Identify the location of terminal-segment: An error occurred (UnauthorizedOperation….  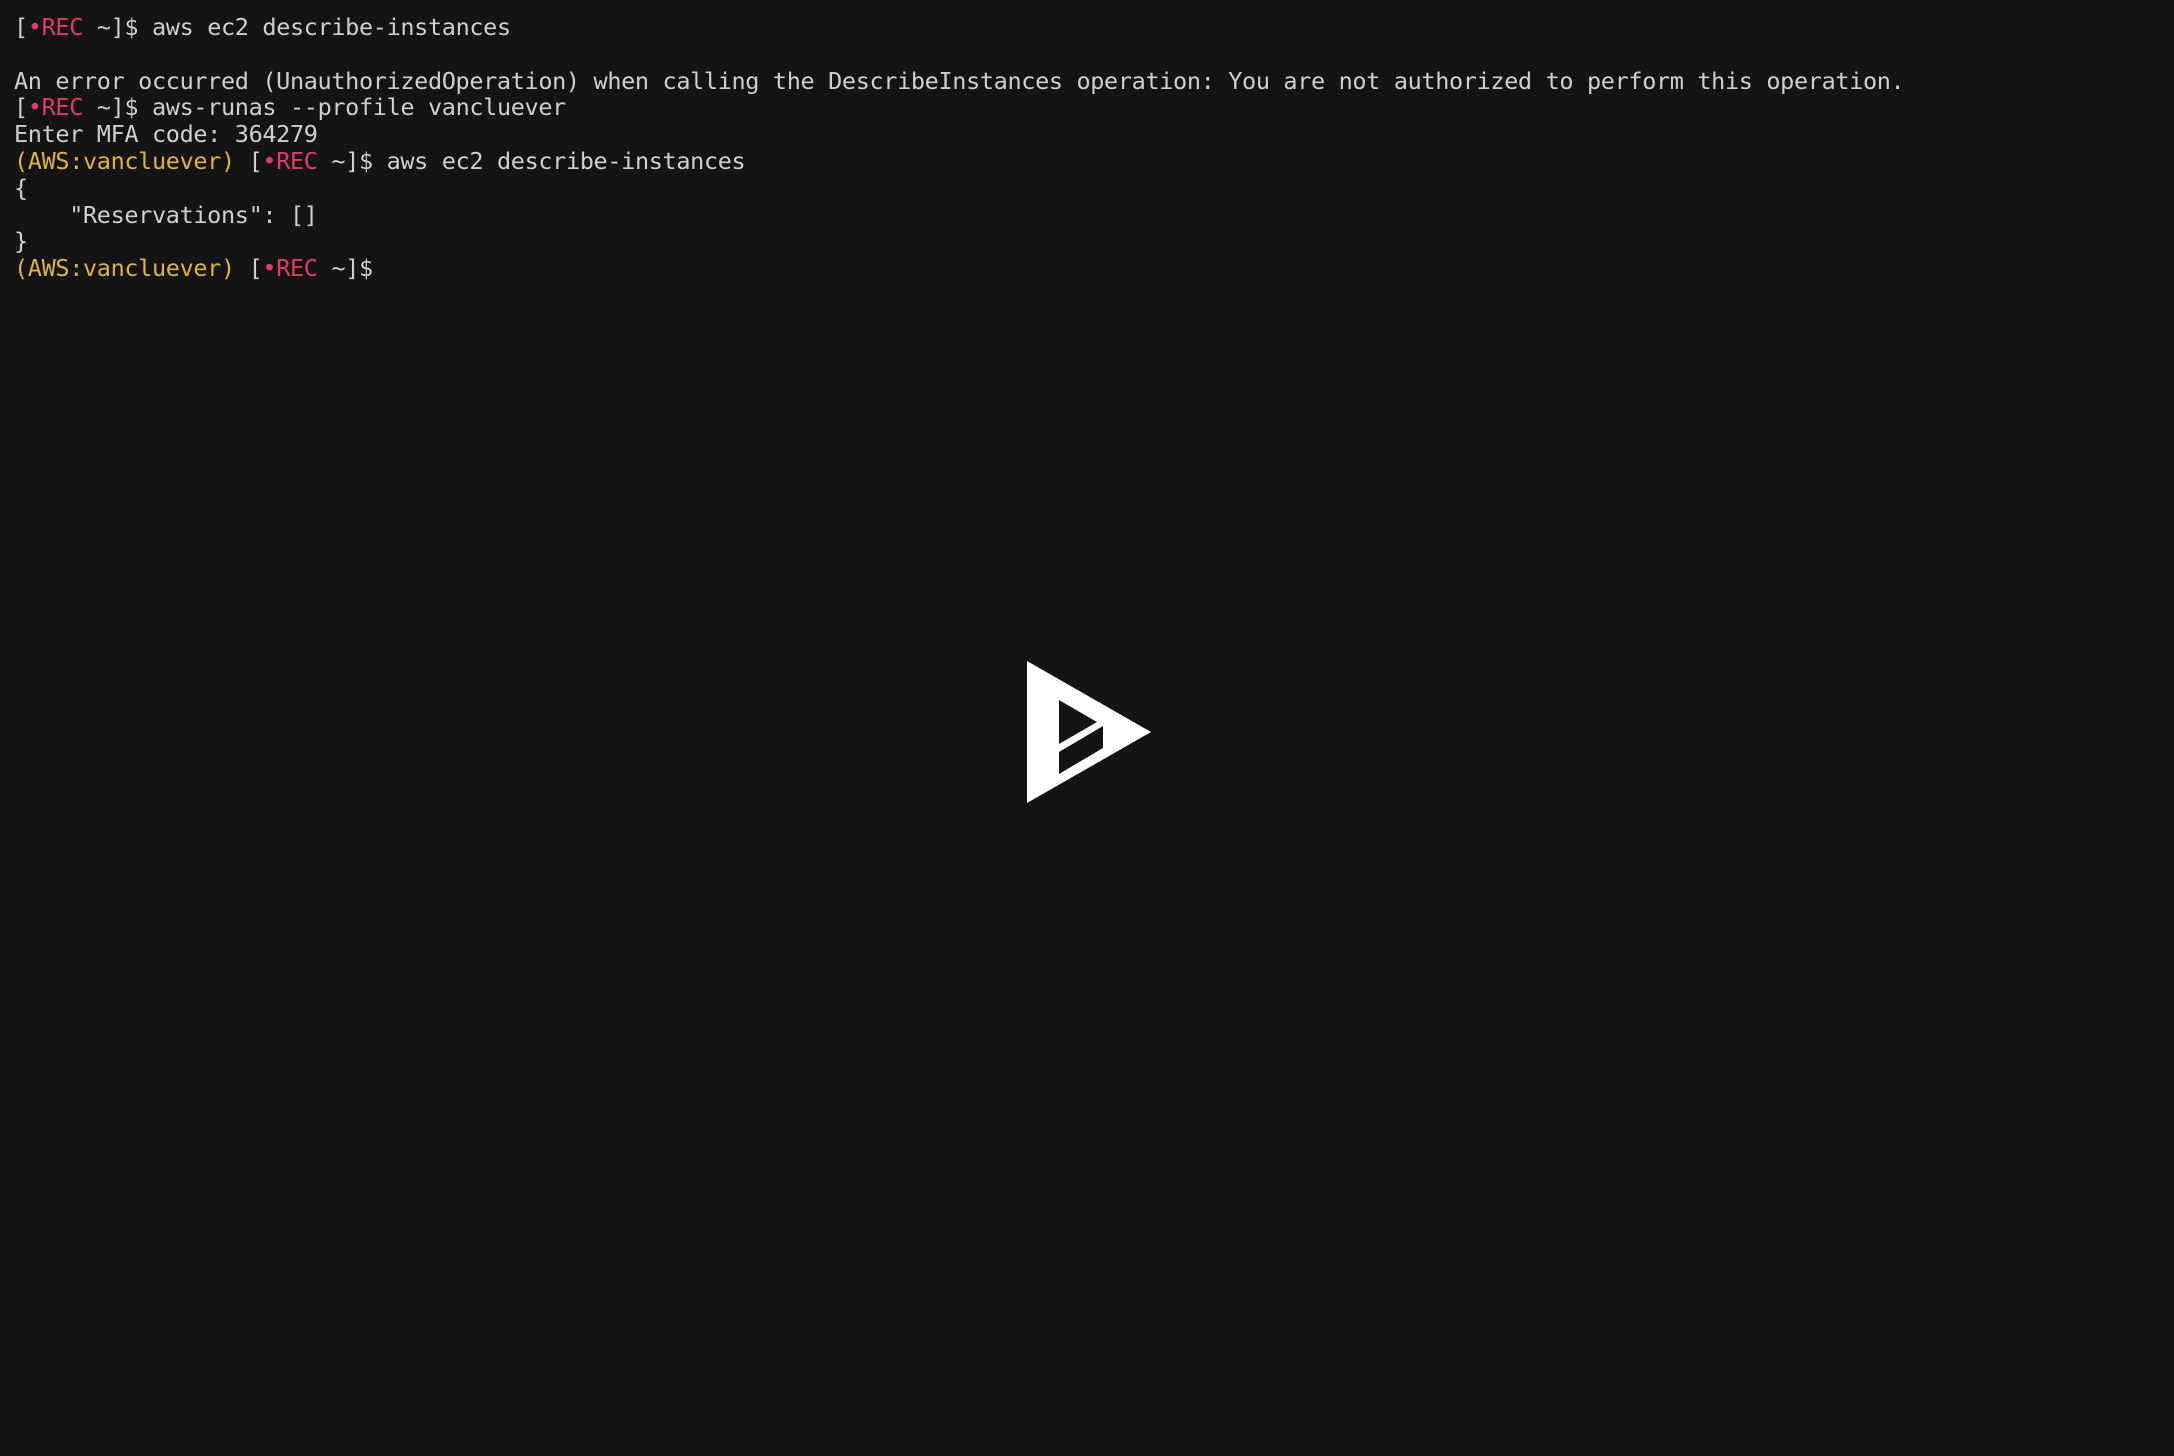
(959, 80).